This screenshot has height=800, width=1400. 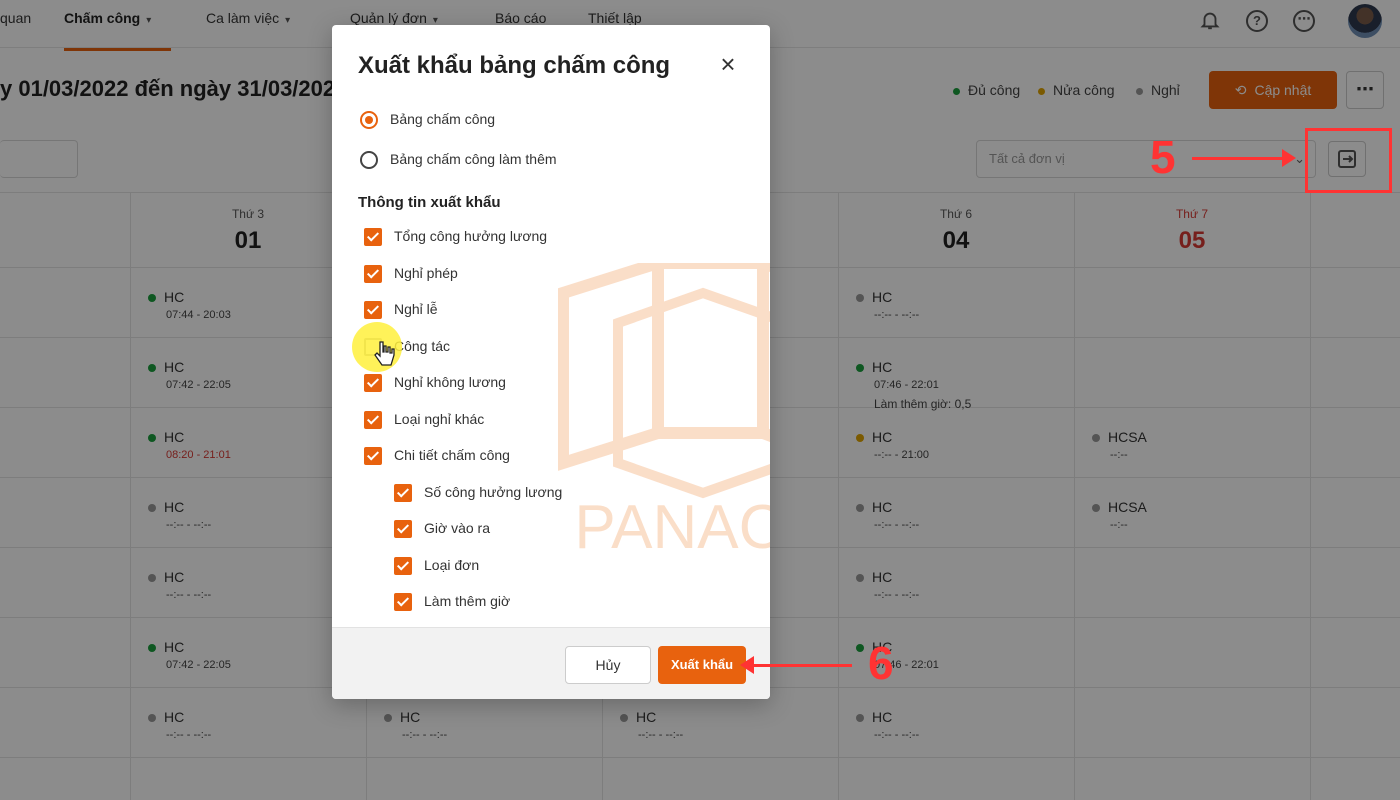 I want to click on dialog-title: Xuất khẩu bảng chấm công, so click(x=514, y=65).